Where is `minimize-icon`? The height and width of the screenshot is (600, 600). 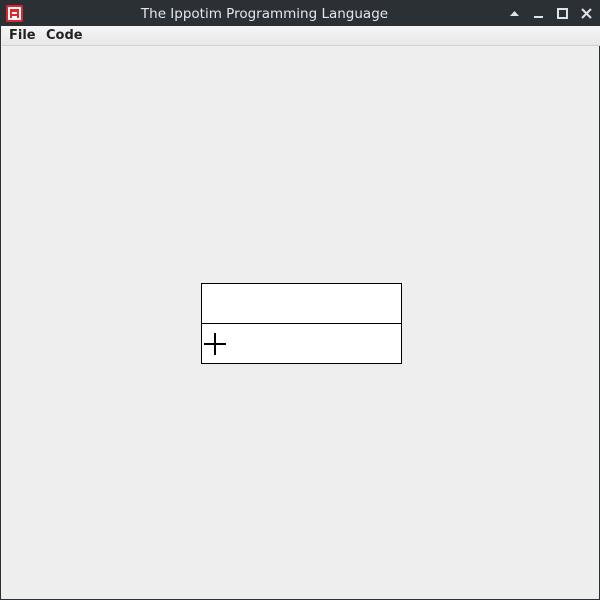 minimize-icon is located at coordinates (538, 13).